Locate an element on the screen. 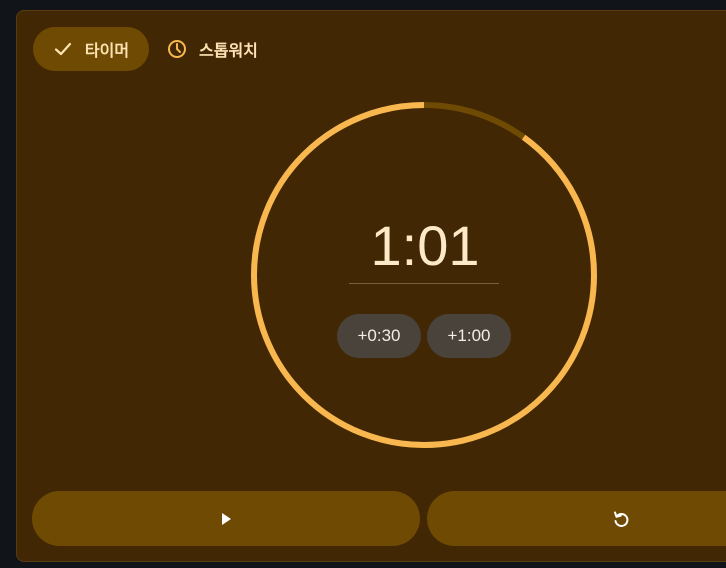  play-icon is located at coordinates (226, 519).